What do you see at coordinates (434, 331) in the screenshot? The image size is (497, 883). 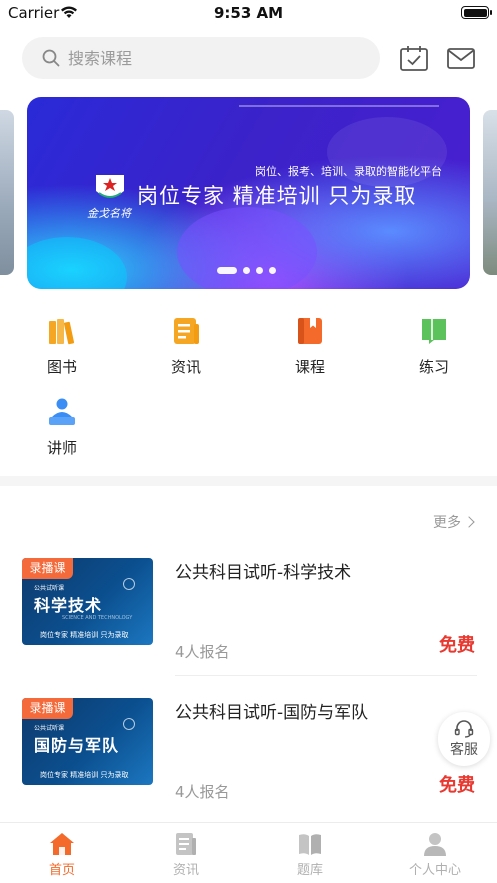 I see `practice-icon` at bounding box center [434, 331].